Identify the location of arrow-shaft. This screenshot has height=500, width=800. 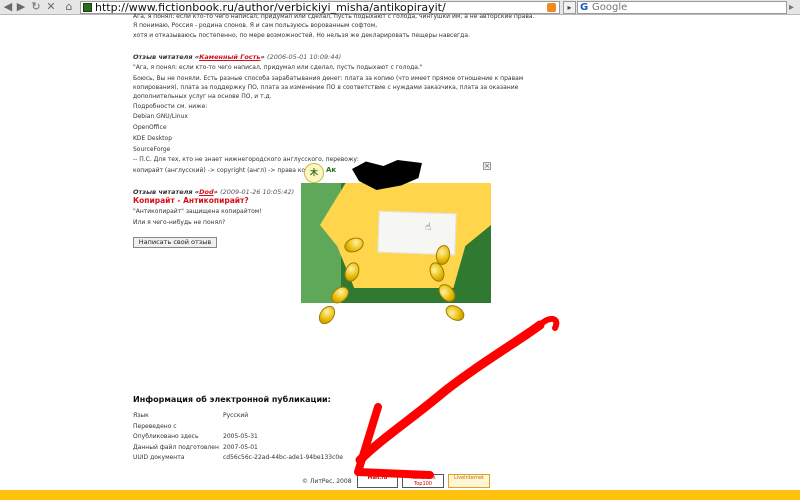
(450, 392).